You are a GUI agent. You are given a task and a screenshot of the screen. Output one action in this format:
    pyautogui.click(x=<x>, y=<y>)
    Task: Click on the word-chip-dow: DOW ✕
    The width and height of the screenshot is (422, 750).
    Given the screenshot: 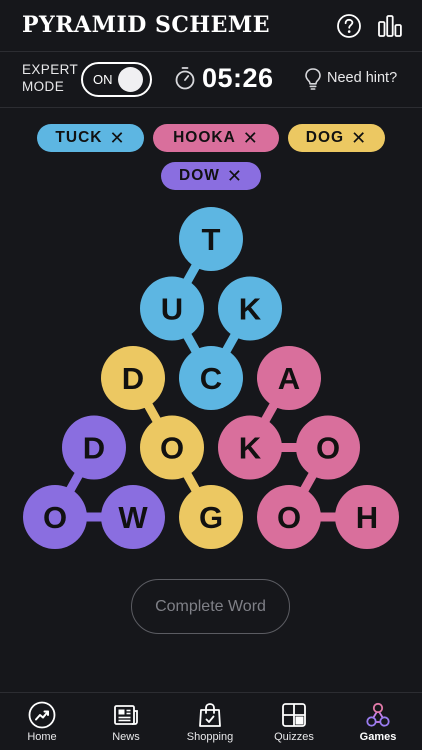 What is the action you would take?
    pyautogui.click(x=211, y=176)
    